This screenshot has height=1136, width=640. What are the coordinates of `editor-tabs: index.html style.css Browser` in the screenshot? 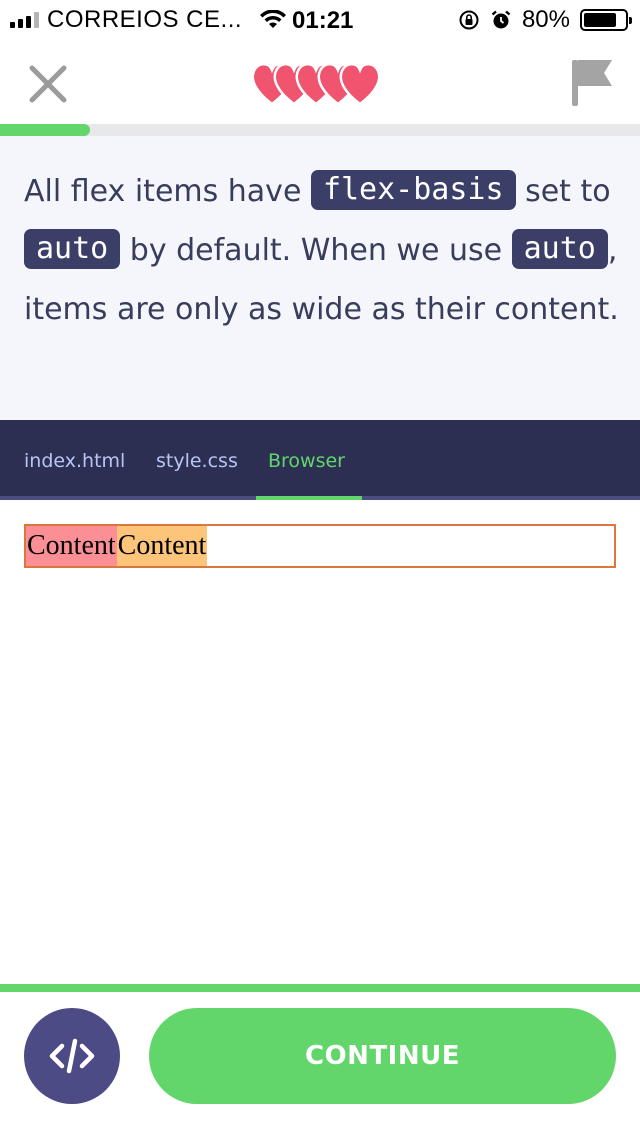 It's located at (320, 460).